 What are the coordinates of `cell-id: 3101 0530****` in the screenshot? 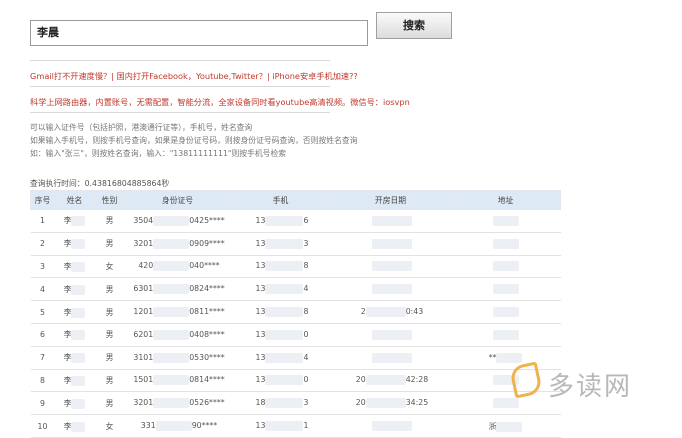 It's located at (177, 358).